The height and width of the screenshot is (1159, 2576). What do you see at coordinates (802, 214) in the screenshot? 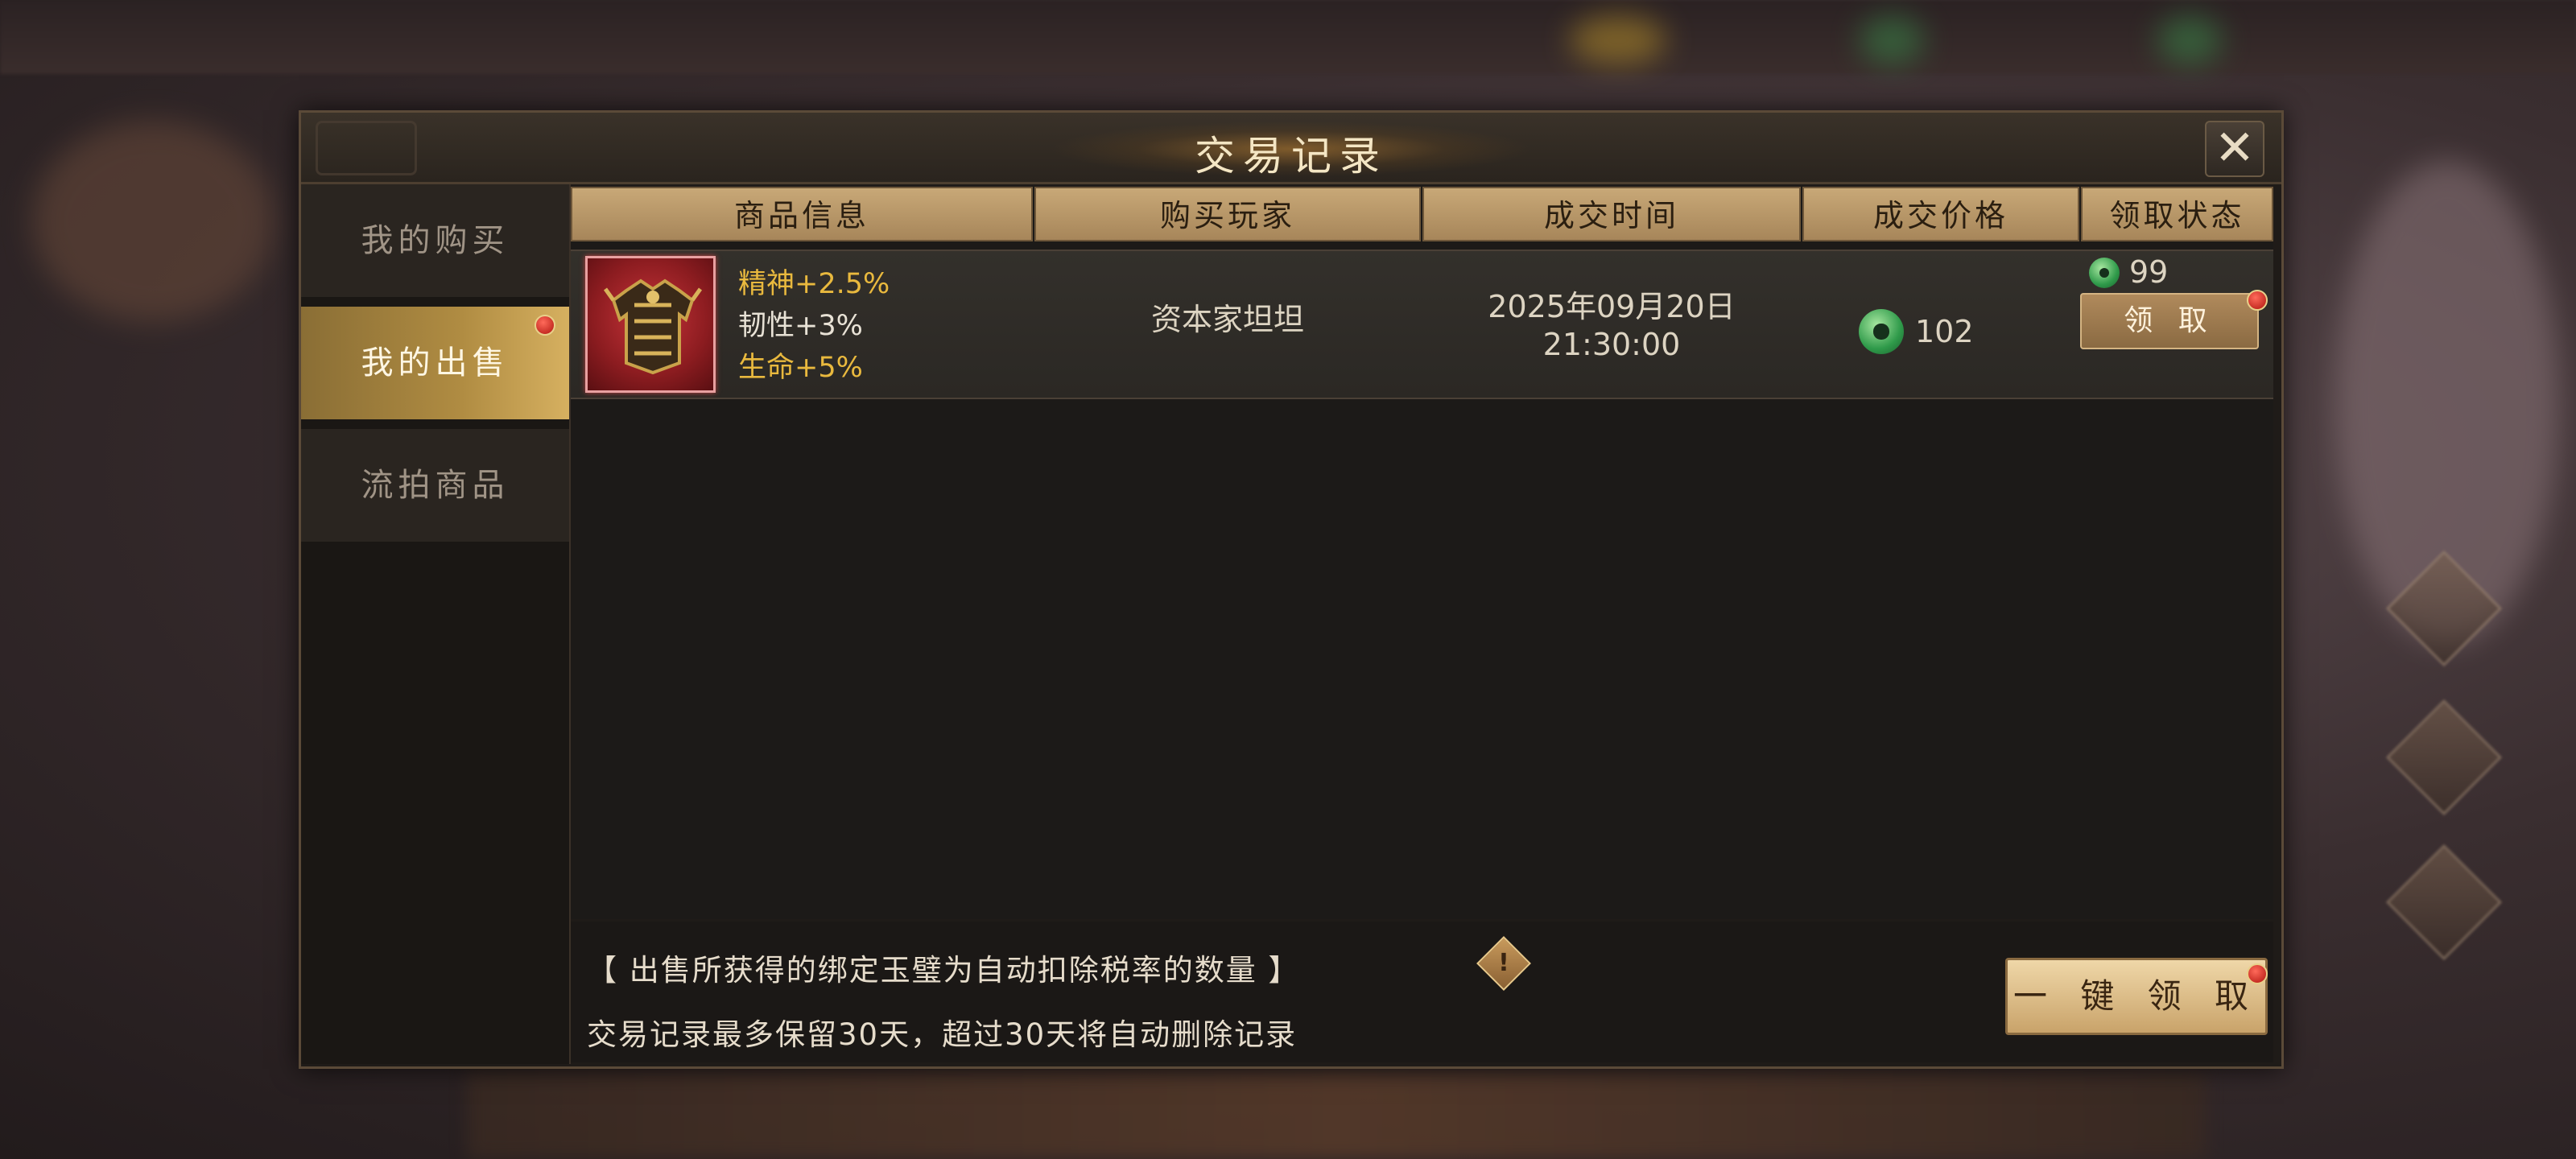
I see `column-header-item-info: 商品信息` at bounding box center [802, 214].